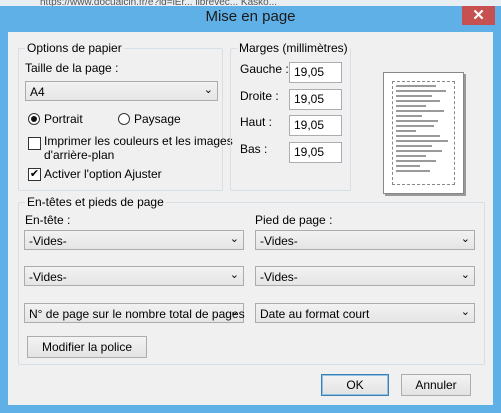 This screenshot has height=413, width=501. I want to click on top-margin-label: Haut :, so click(256, 122).